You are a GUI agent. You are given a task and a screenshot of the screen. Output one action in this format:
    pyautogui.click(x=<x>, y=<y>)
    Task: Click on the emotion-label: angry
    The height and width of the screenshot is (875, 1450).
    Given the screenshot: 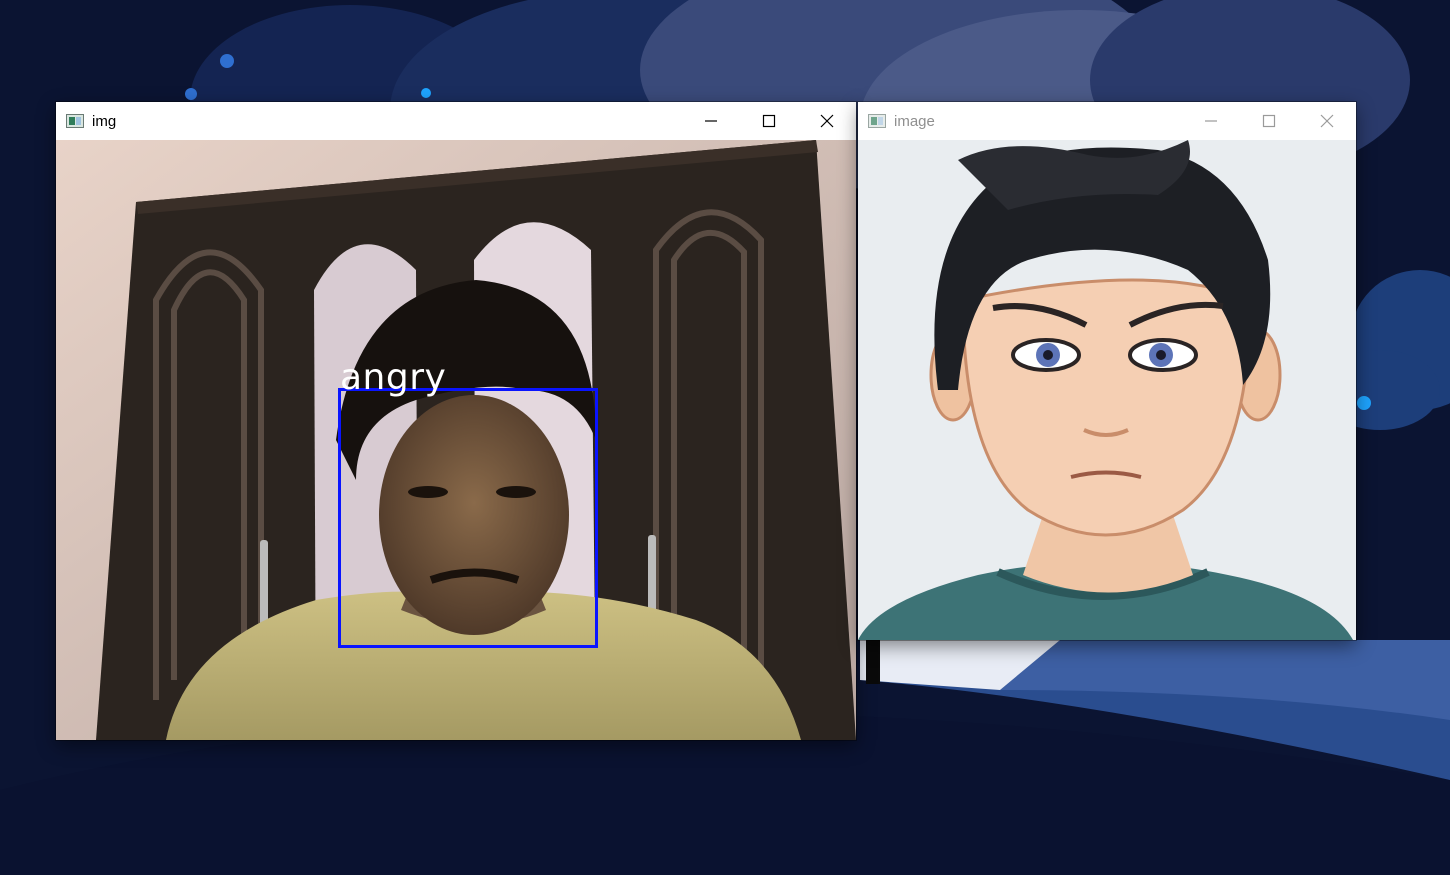 What is the action you would take?
    pyautogui.click(x=393, y=377)
    